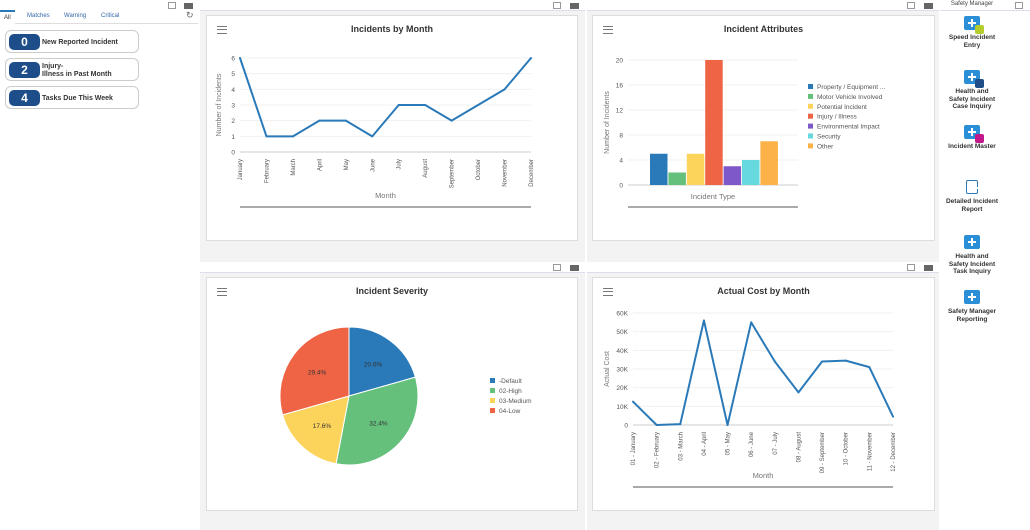 The image size is (1030, 530). Describe the element at coordinates (972, 146) in the screenshot. I see `launch-item-label: Incident Master` at that location.